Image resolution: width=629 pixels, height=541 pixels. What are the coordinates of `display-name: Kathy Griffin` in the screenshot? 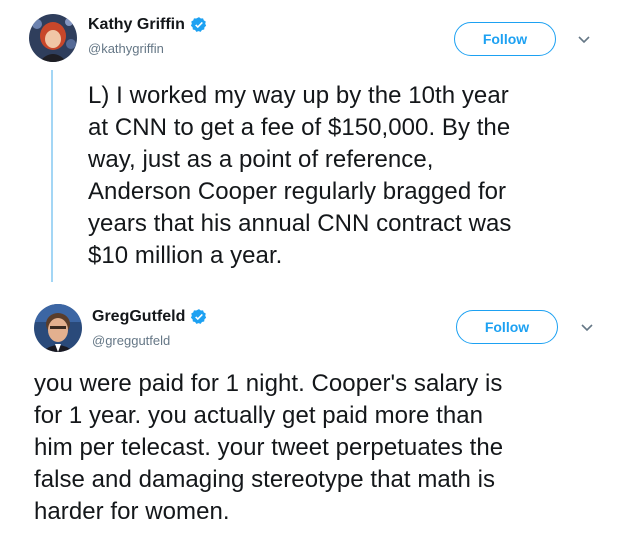 It's located at (136, 25).